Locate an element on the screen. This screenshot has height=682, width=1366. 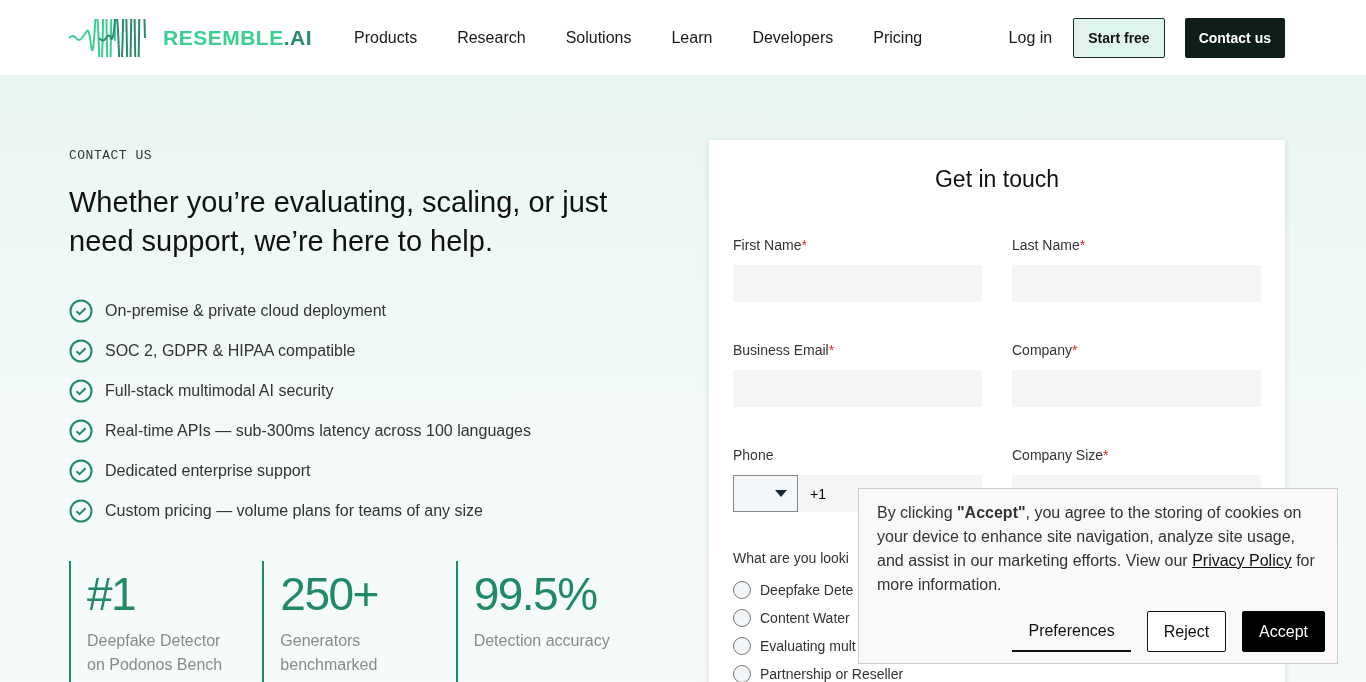
field-label: Last Name is located at coordinates (1046, 245).